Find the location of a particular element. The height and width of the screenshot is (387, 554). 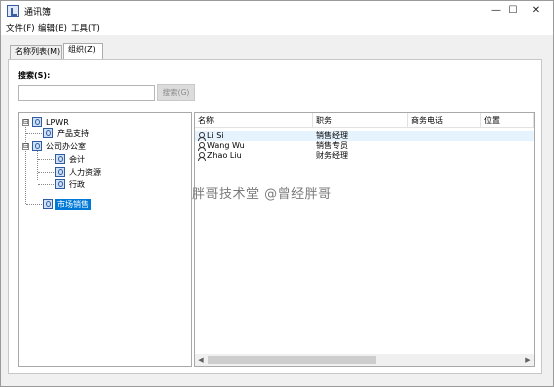

column-header-phone: 商务电话 is located at coordinates (444, 120).